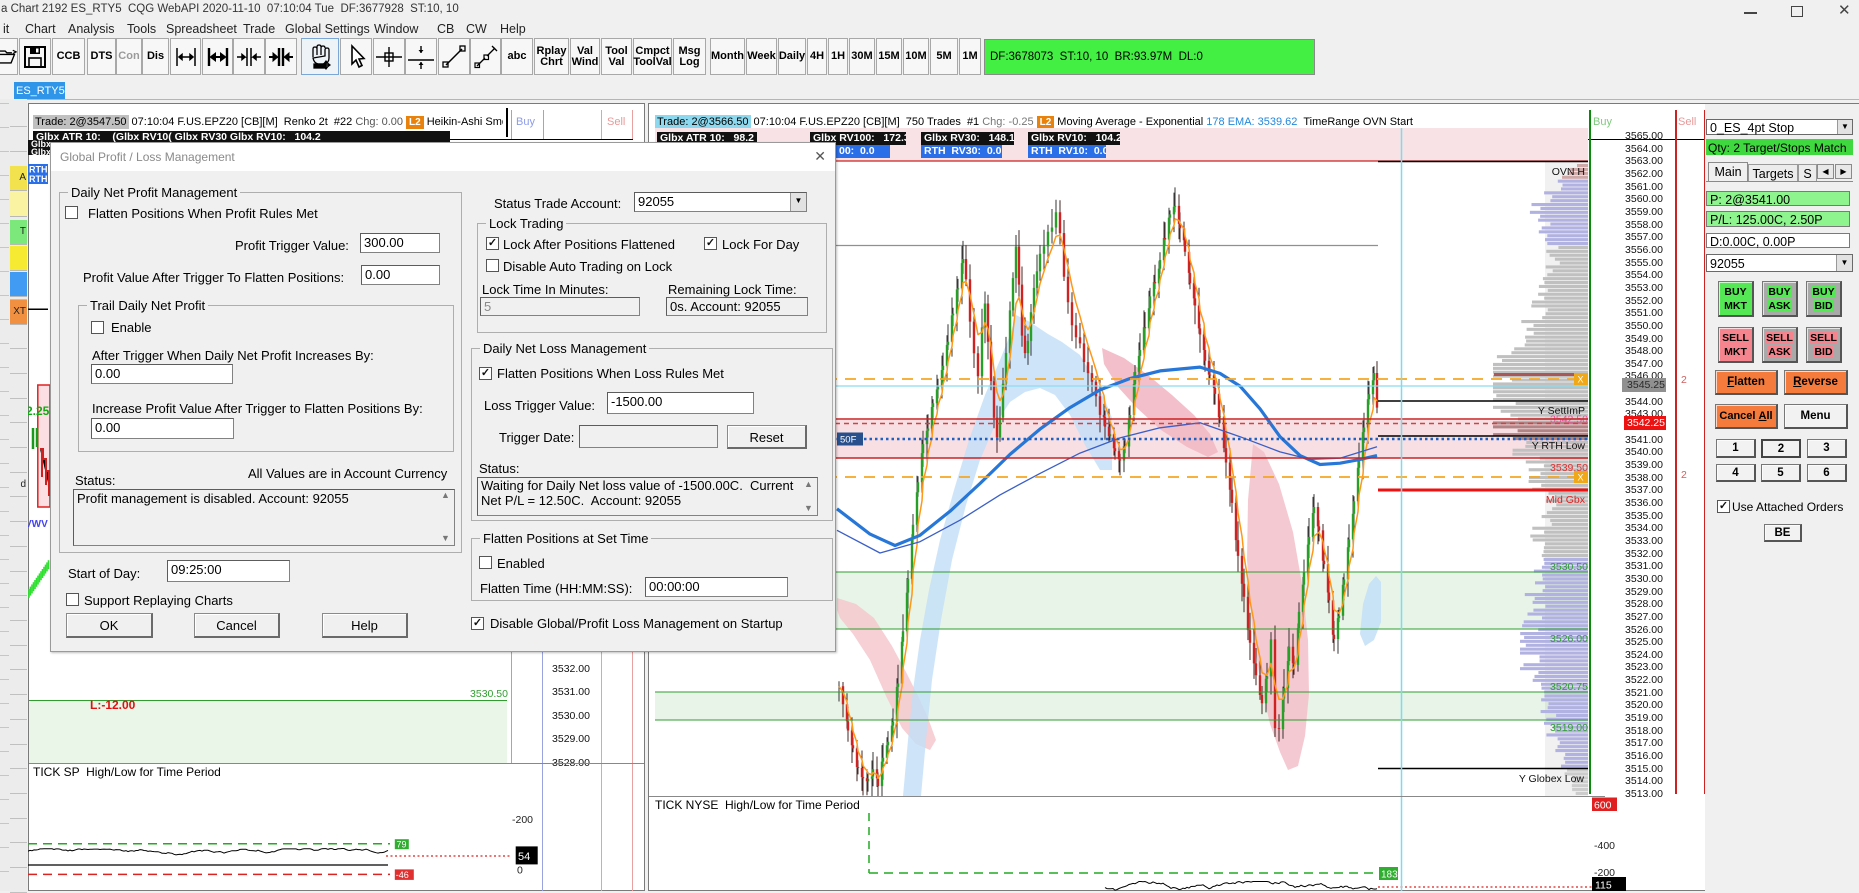  I want to click on svg-text: -46, so click(402, 875).